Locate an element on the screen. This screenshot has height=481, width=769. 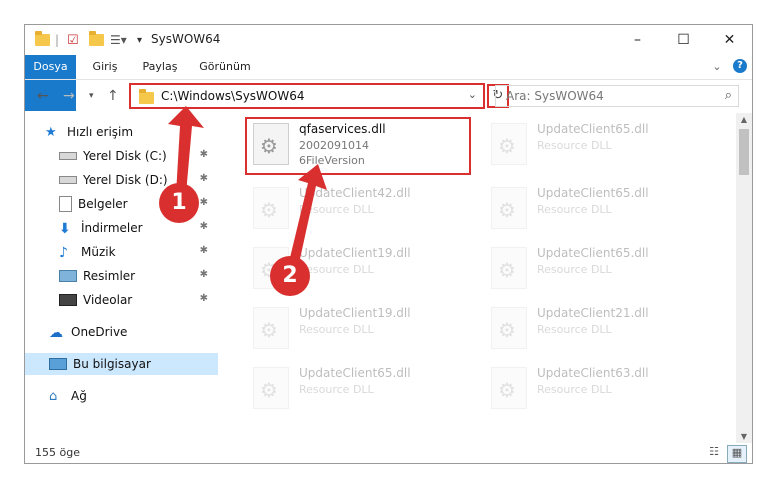
step-2-badge: 2 is located at coordinates (290, 276).